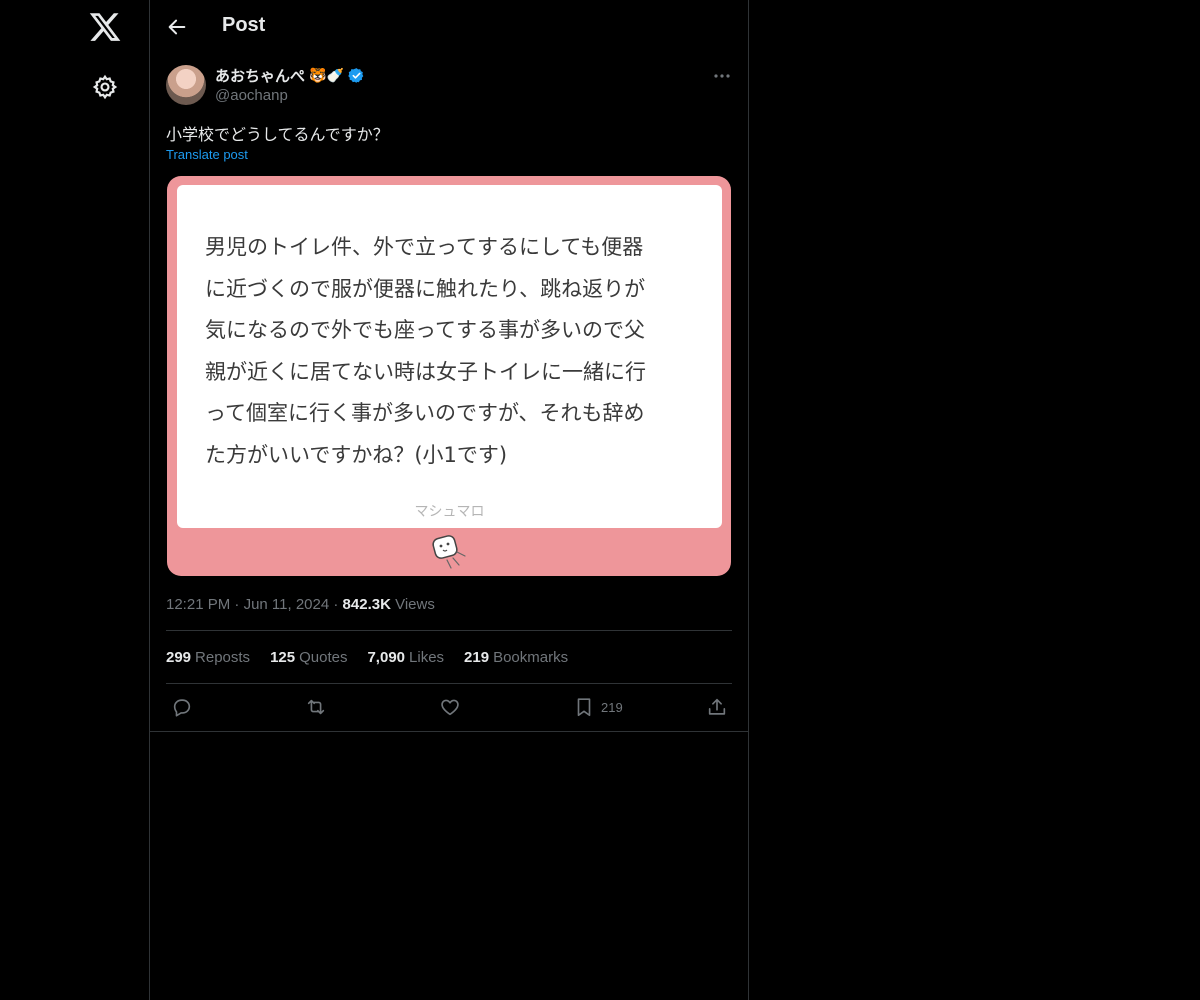 This screenshot has height=1000, width=1200. Describe the element at coordinates (75, 500) in the screenshot. I see `left-nav` at that location.